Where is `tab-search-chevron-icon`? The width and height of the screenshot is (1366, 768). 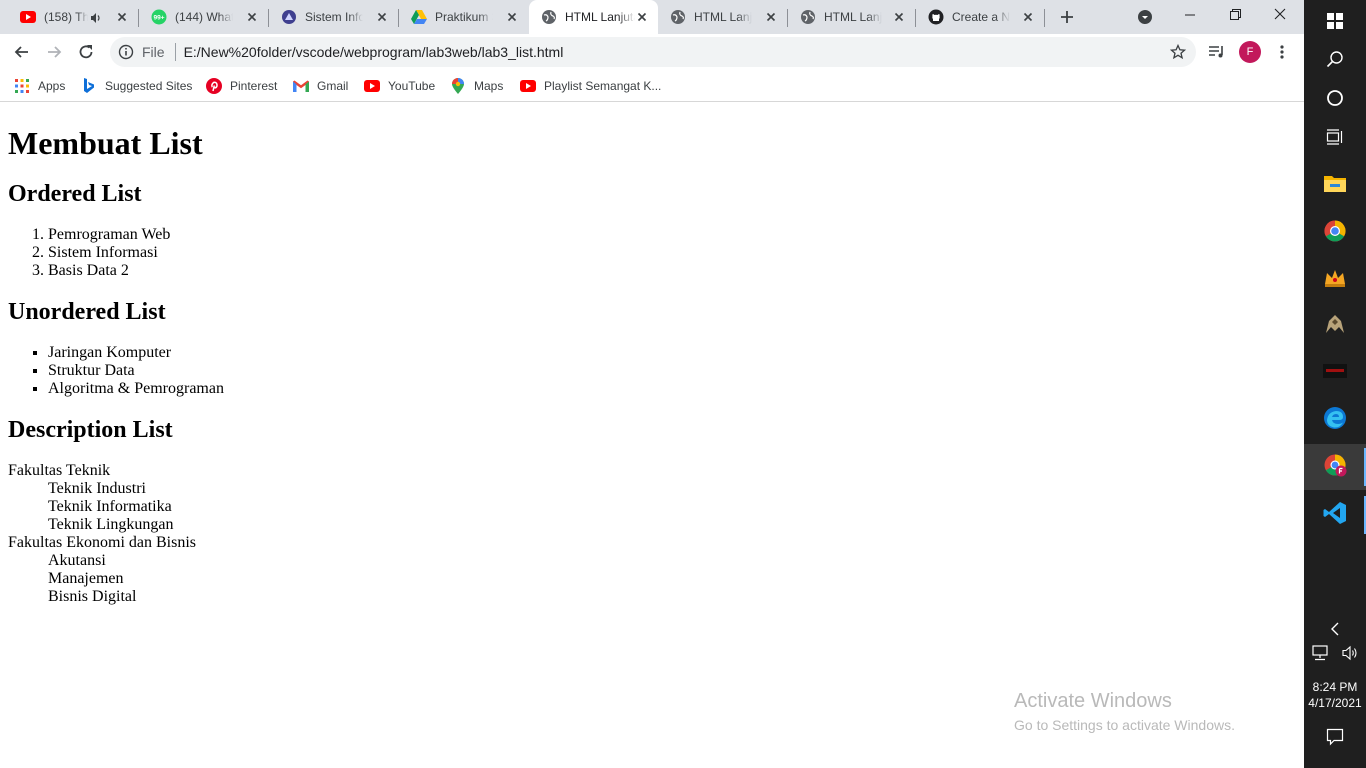
tab-search-chevron-icon is located at coordinates (1145, 17).